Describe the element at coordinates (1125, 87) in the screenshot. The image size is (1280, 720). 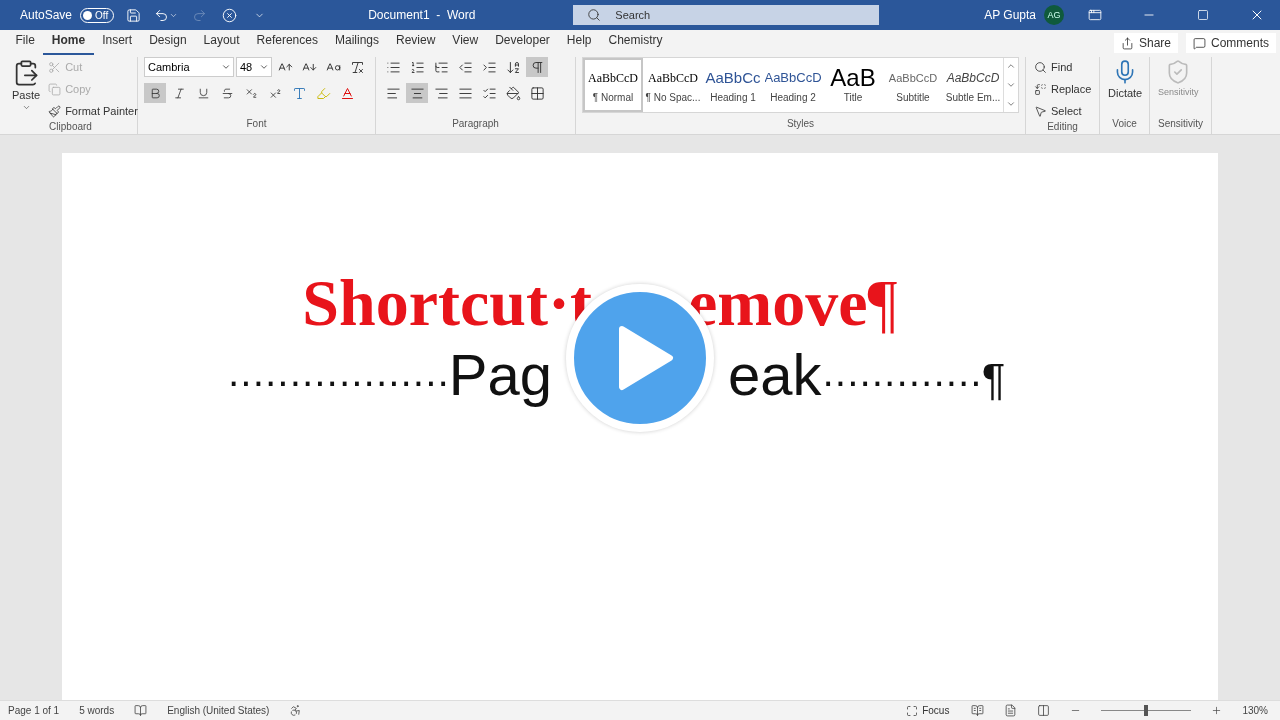
I see `dictate-button: Dictate` at that location.